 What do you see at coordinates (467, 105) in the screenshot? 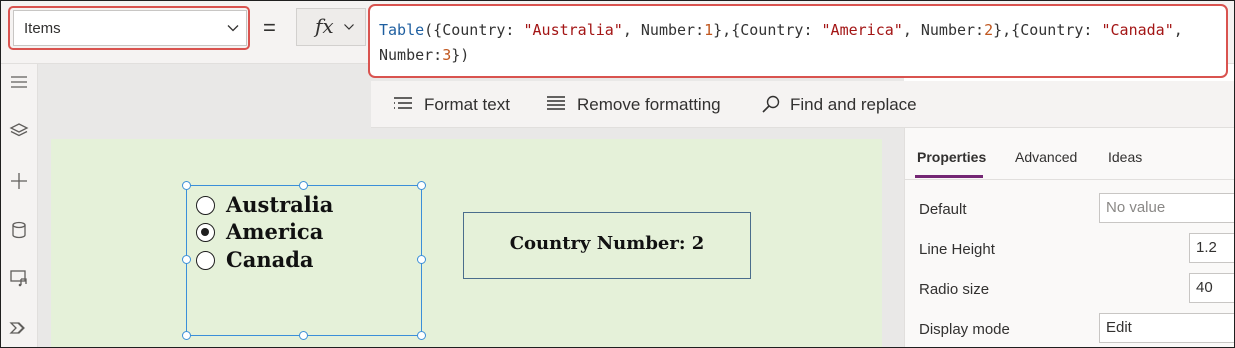
I see `format-text-button: Format text` at bounding box center [467, 105].